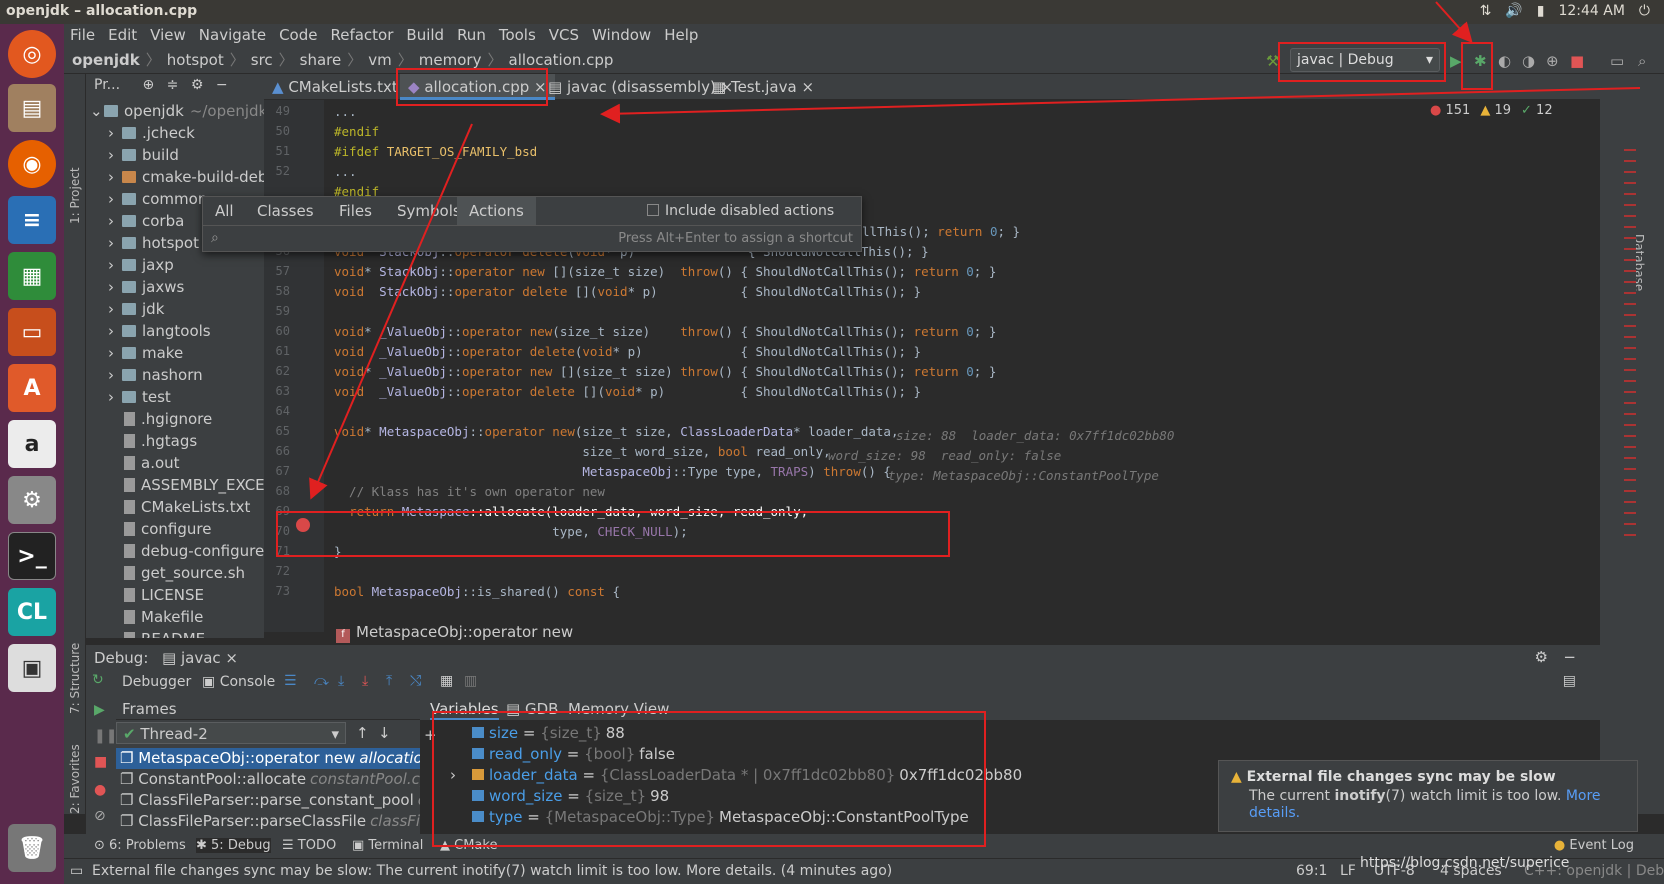 The height and width of the screenshot is (884, 1664). I want to click on breadcrumb-memory: memory, so click(450, 60).